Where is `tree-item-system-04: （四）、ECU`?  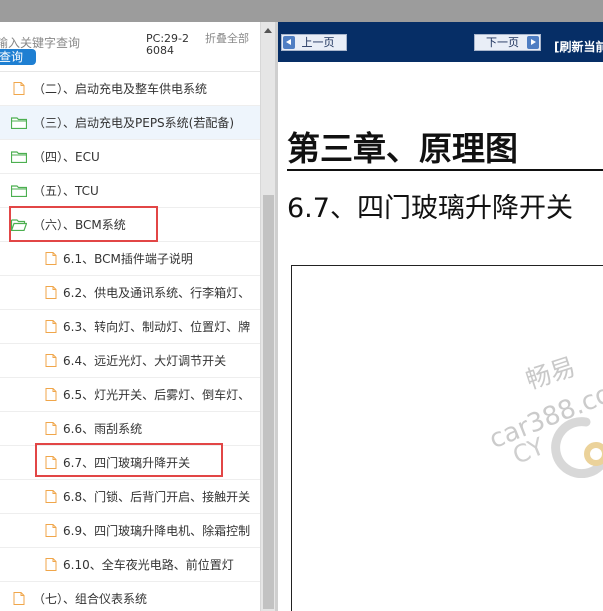
tree-item-system-04: （四）、ECU is located at coordinates (130, 157).